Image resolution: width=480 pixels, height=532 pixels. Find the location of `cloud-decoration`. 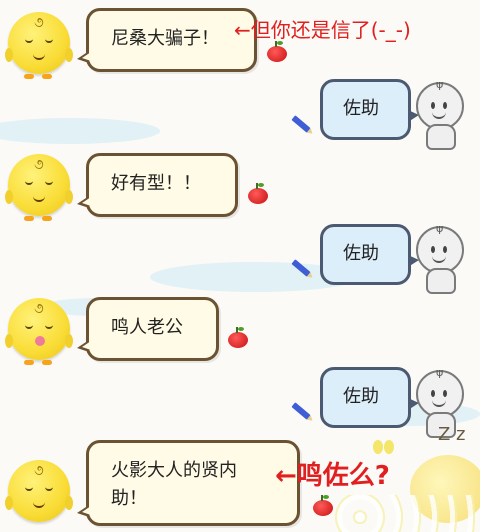

cloud-decoration is located at coordinates (80, 131).